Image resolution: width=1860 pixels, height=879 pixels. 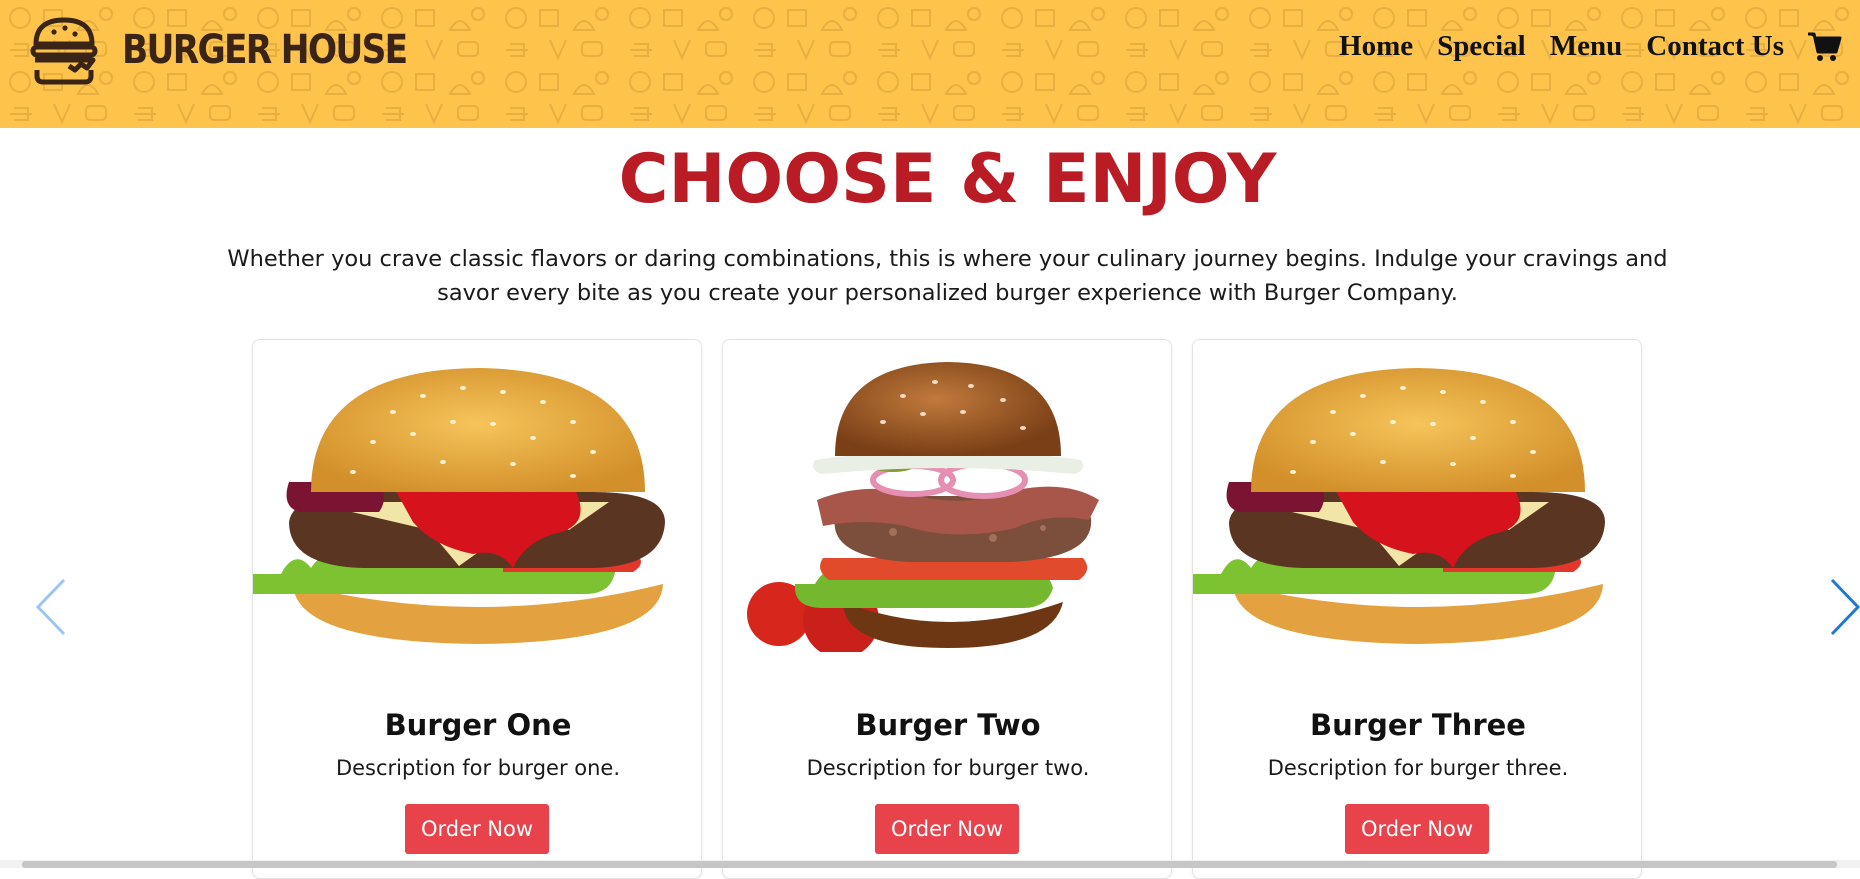 I want to click on card-description: Description for burger three., so click(x=1418, y=768).